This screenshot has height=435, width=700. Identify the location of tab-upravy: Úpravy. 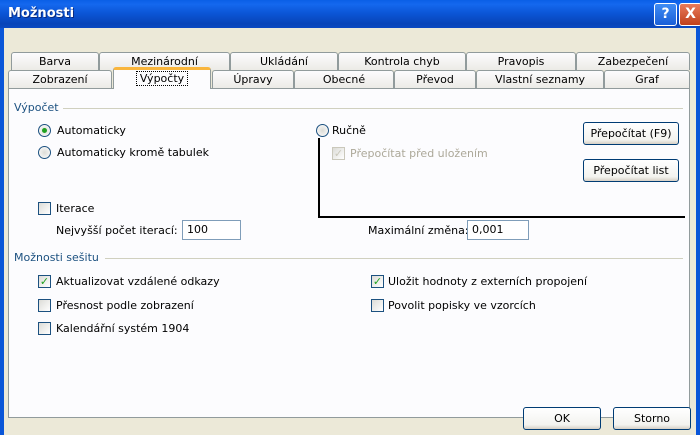
(253, 79).